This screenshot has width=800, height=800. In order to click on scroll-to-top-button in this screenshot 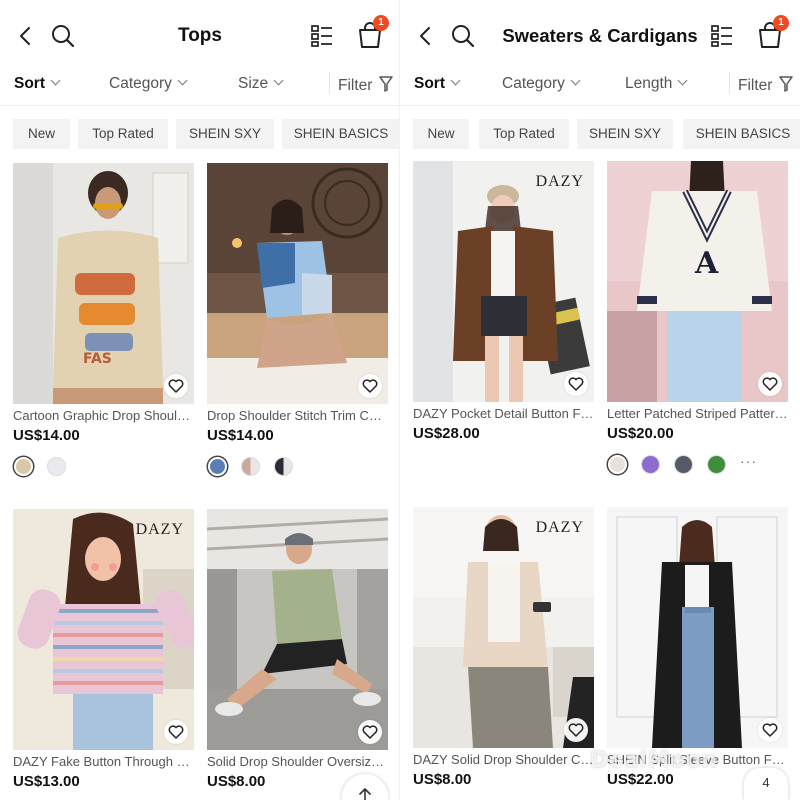, I will do `click(365, 787)`.